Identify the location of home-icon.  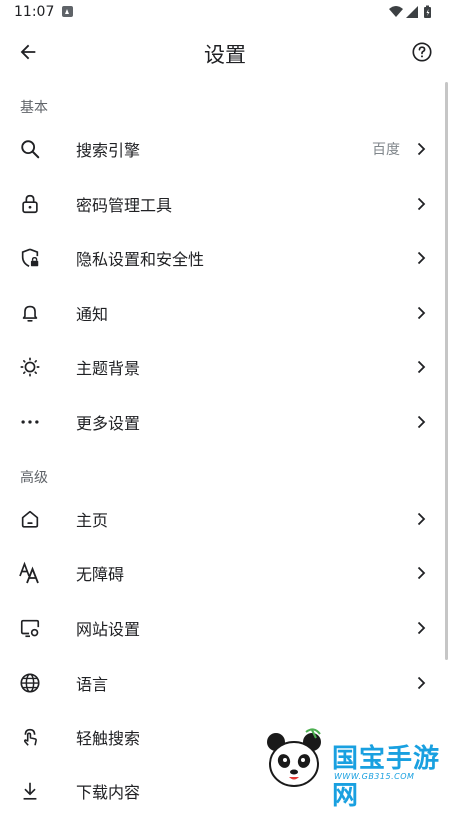
(30, 519).